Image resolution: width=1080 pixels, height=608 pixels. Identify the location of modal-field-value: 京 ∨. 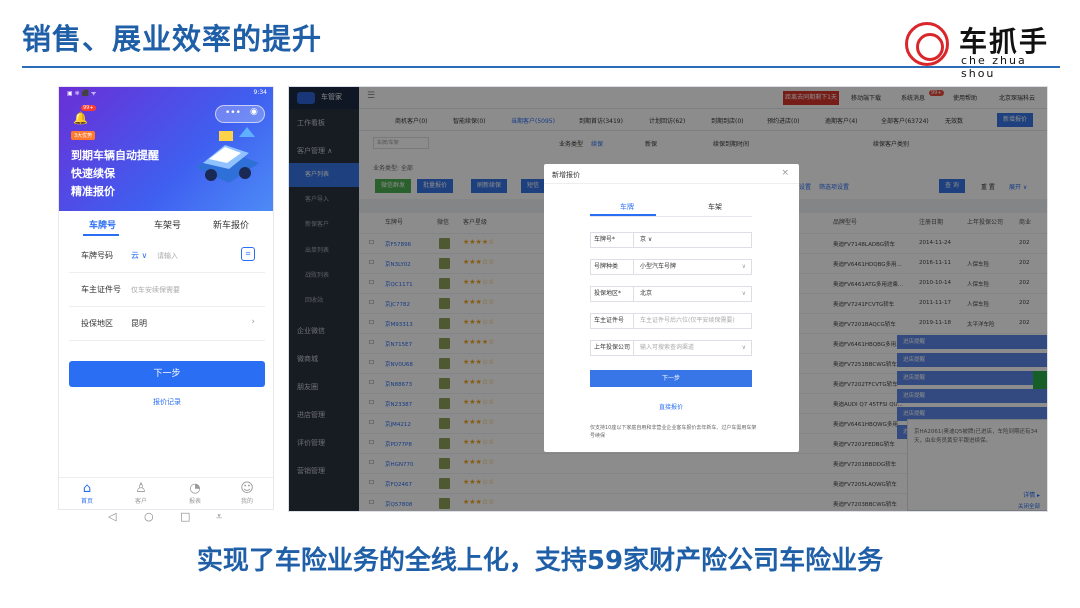
(646, 239).